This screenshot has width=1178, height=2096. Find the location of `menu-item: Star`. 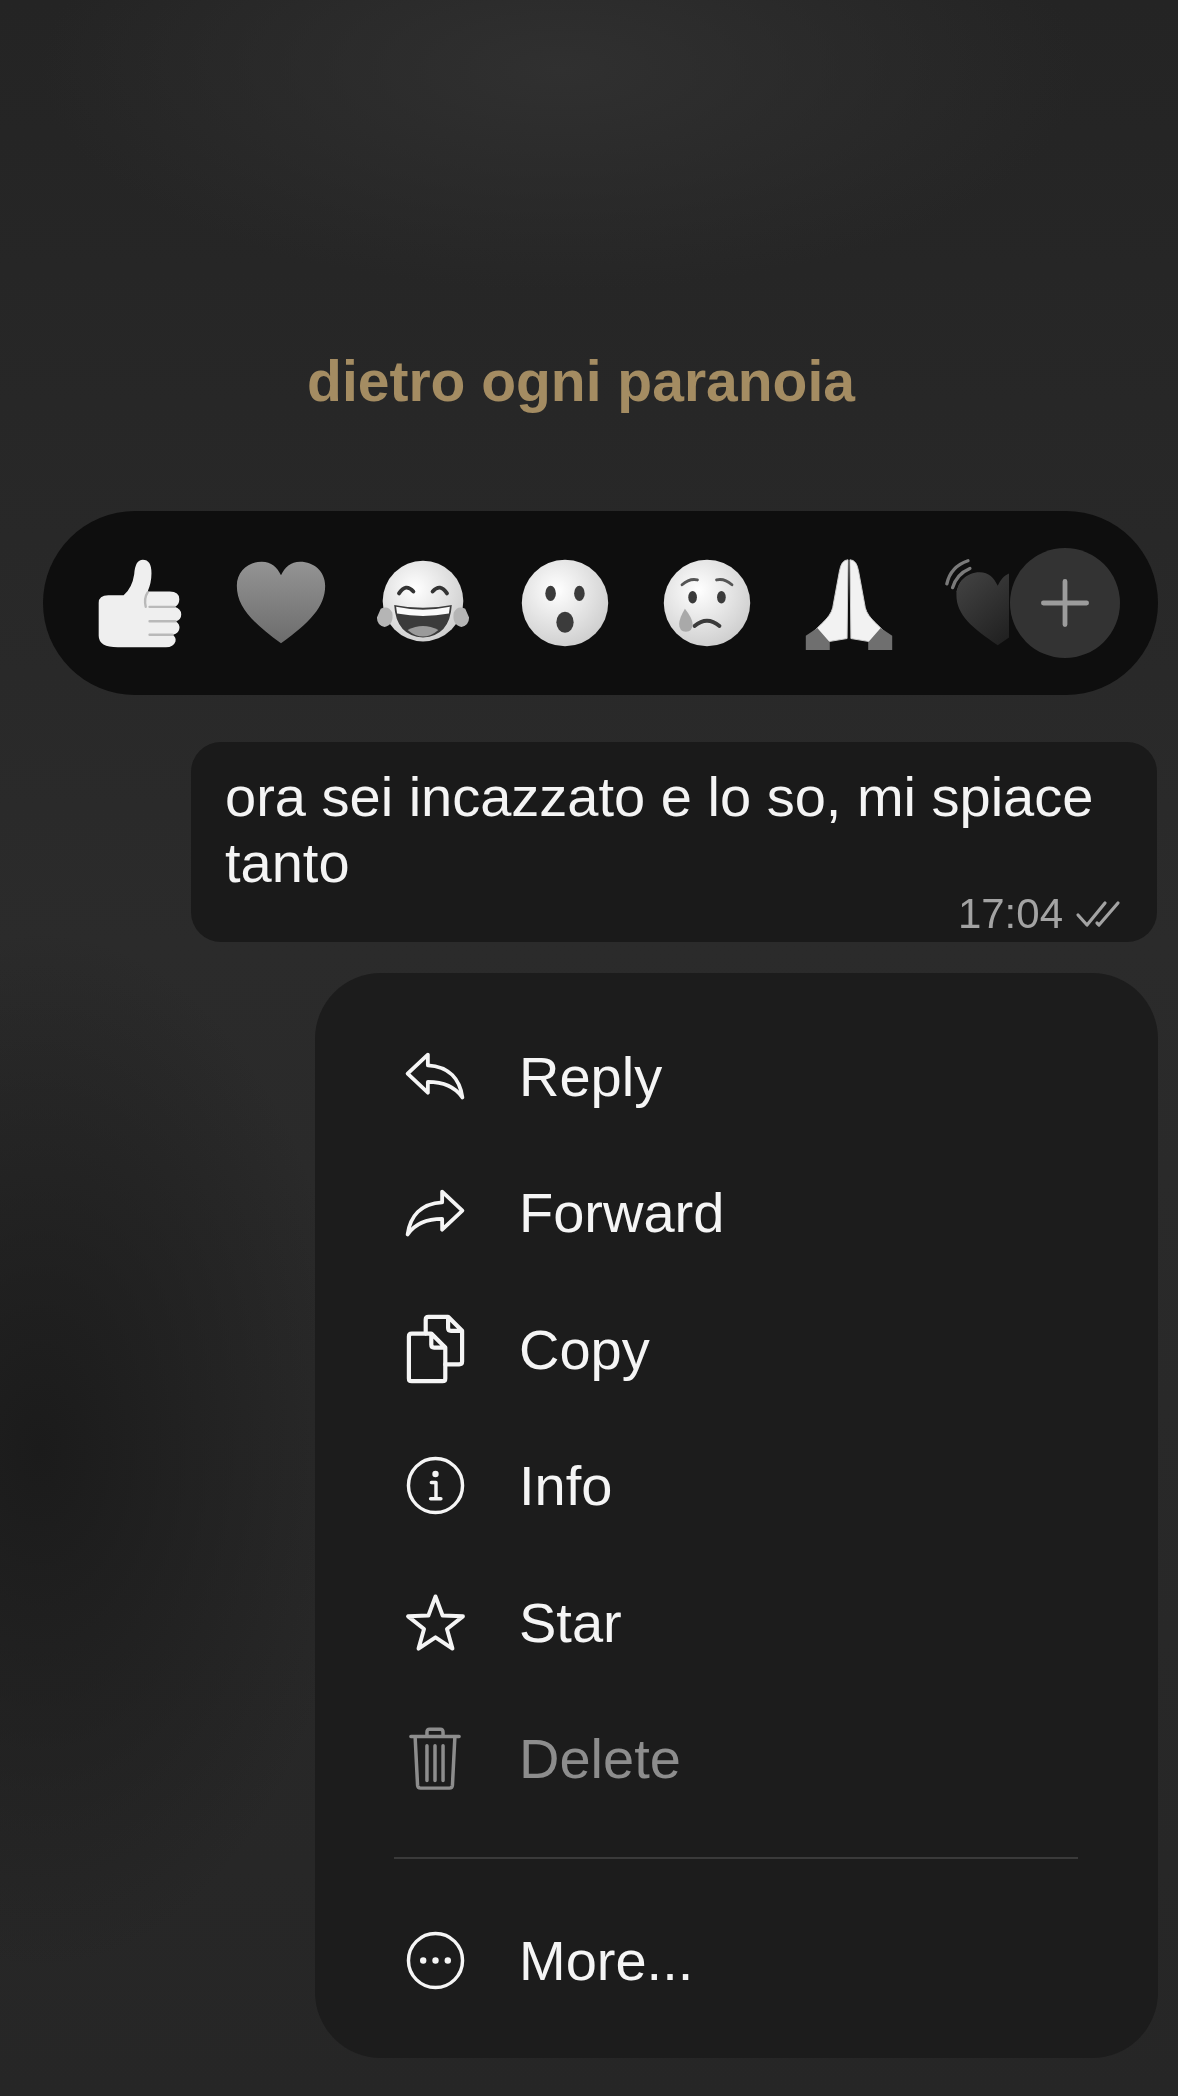

menu-item: Star is located at coordinates (736, 1622).